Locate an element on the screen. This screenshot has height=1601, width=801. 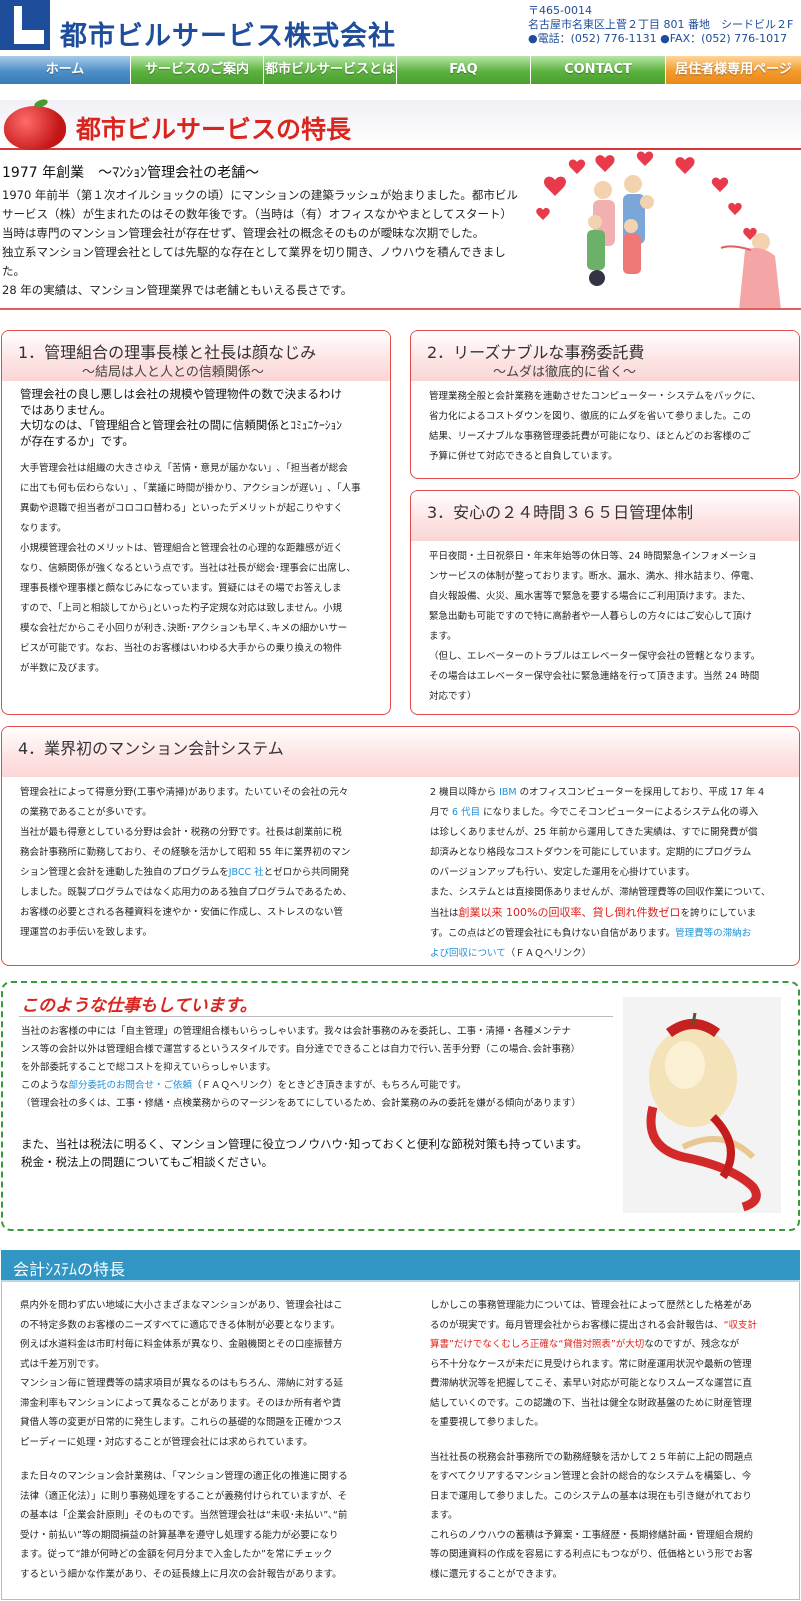
body-line: また、システムとは直接関係ありませんが、滞納管理費等の回収作業について、 is located at coordinates (600, 892).